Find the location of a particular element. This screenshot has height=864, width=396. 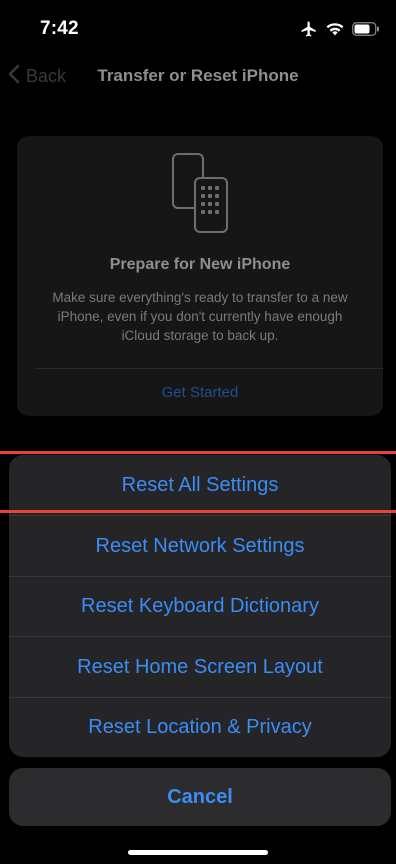

home-indicator is located at coordinates (198, 852).